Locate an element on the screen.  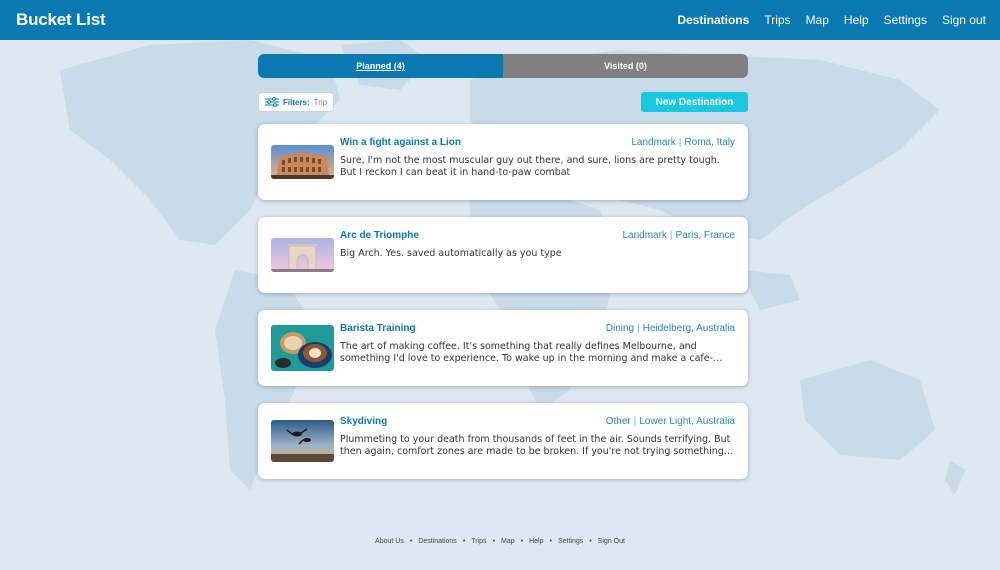
colosseum-thumbnail is located at coordinates (302, 162).